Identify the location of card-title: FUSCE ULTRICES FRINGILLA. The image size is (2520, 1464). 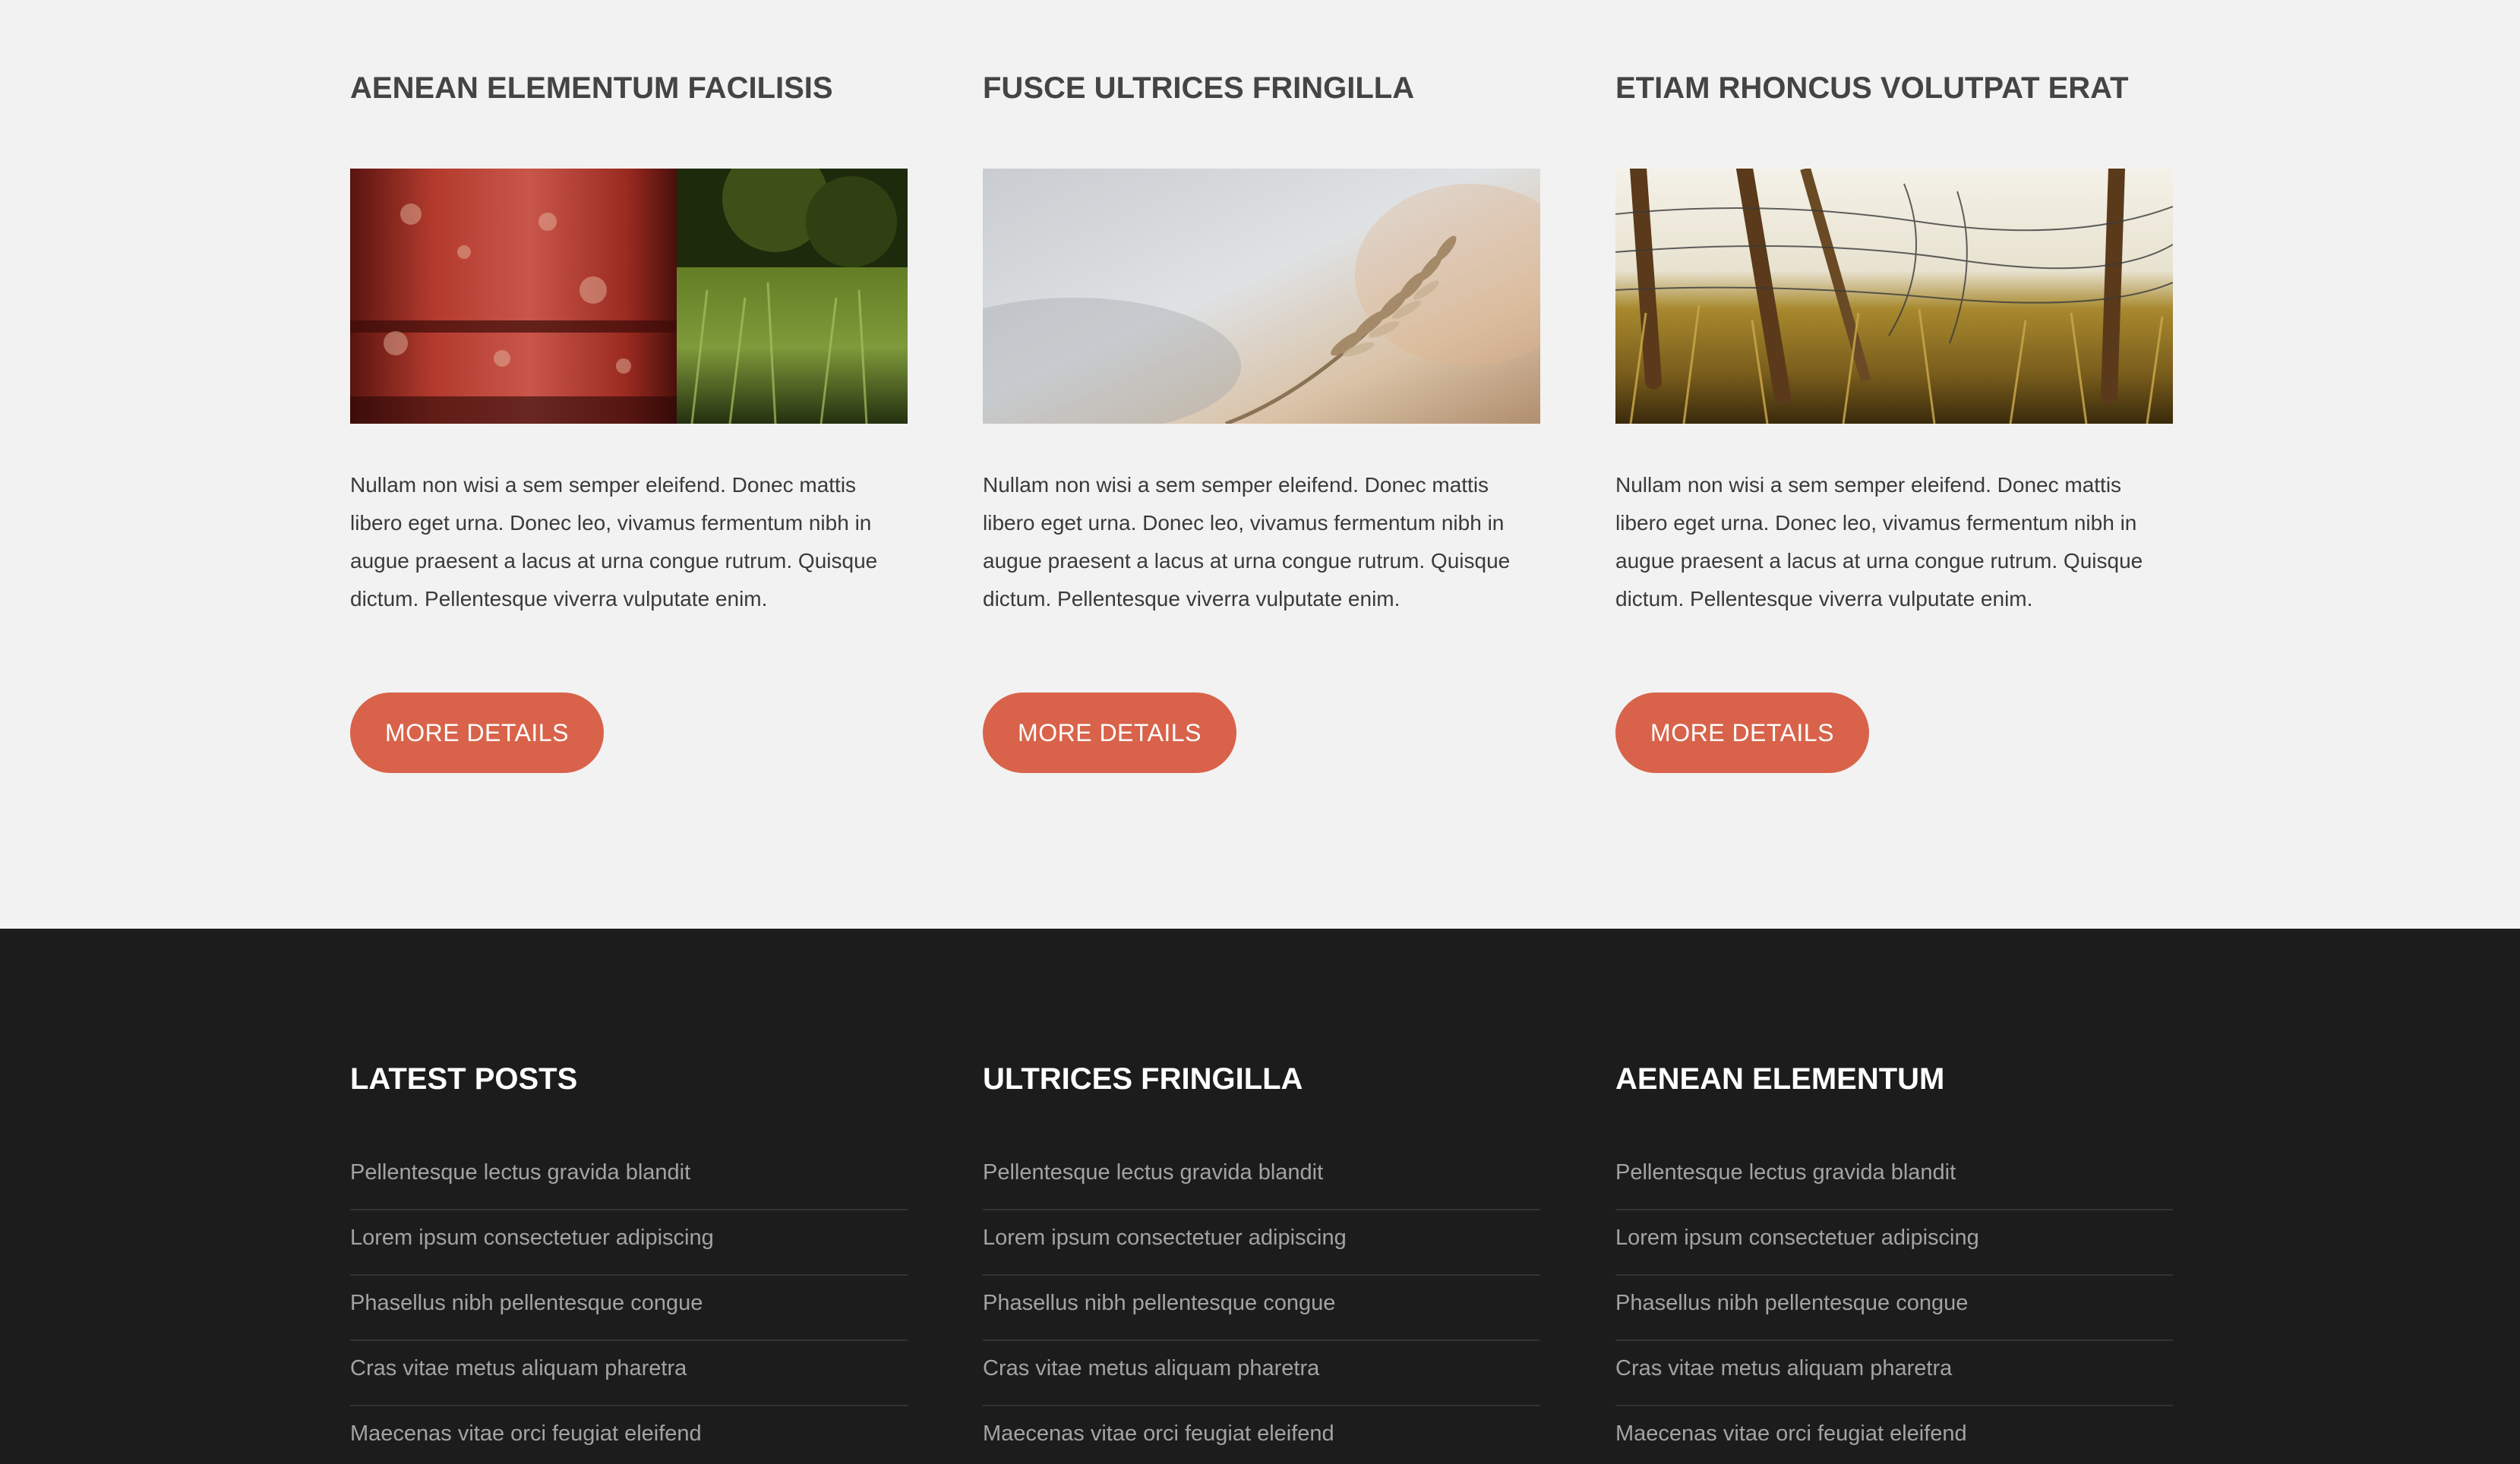
(1199, 88).